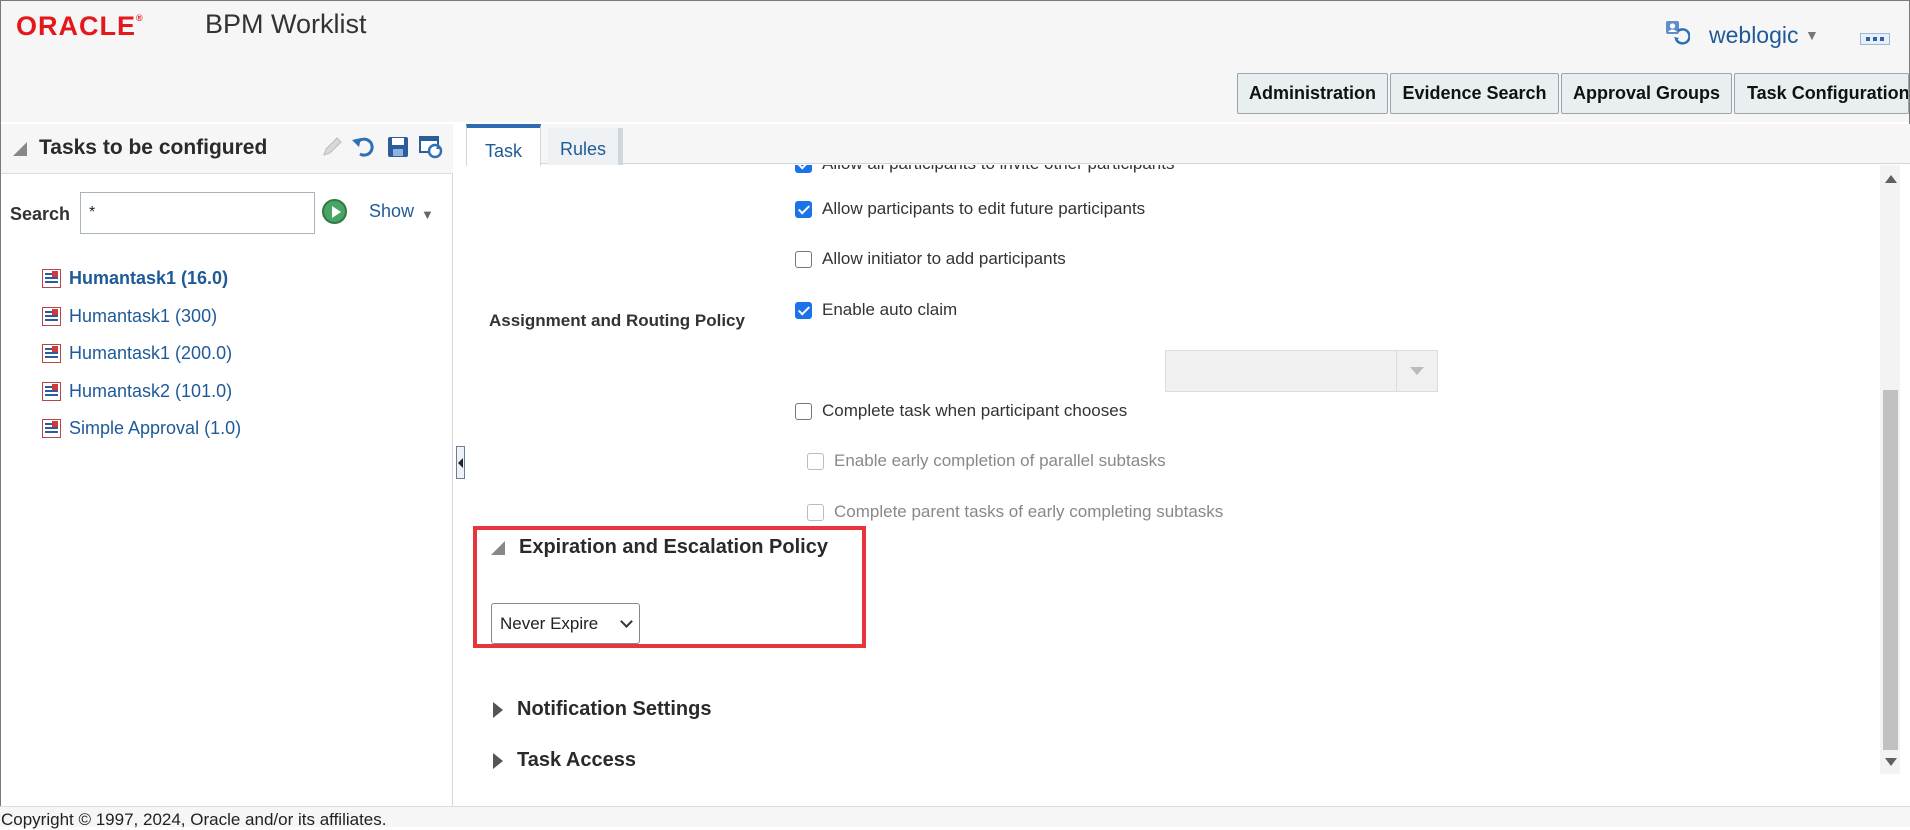 This screenshot has height=830, width=1910. I want to click on tab-task: Task, so click(503, 145).